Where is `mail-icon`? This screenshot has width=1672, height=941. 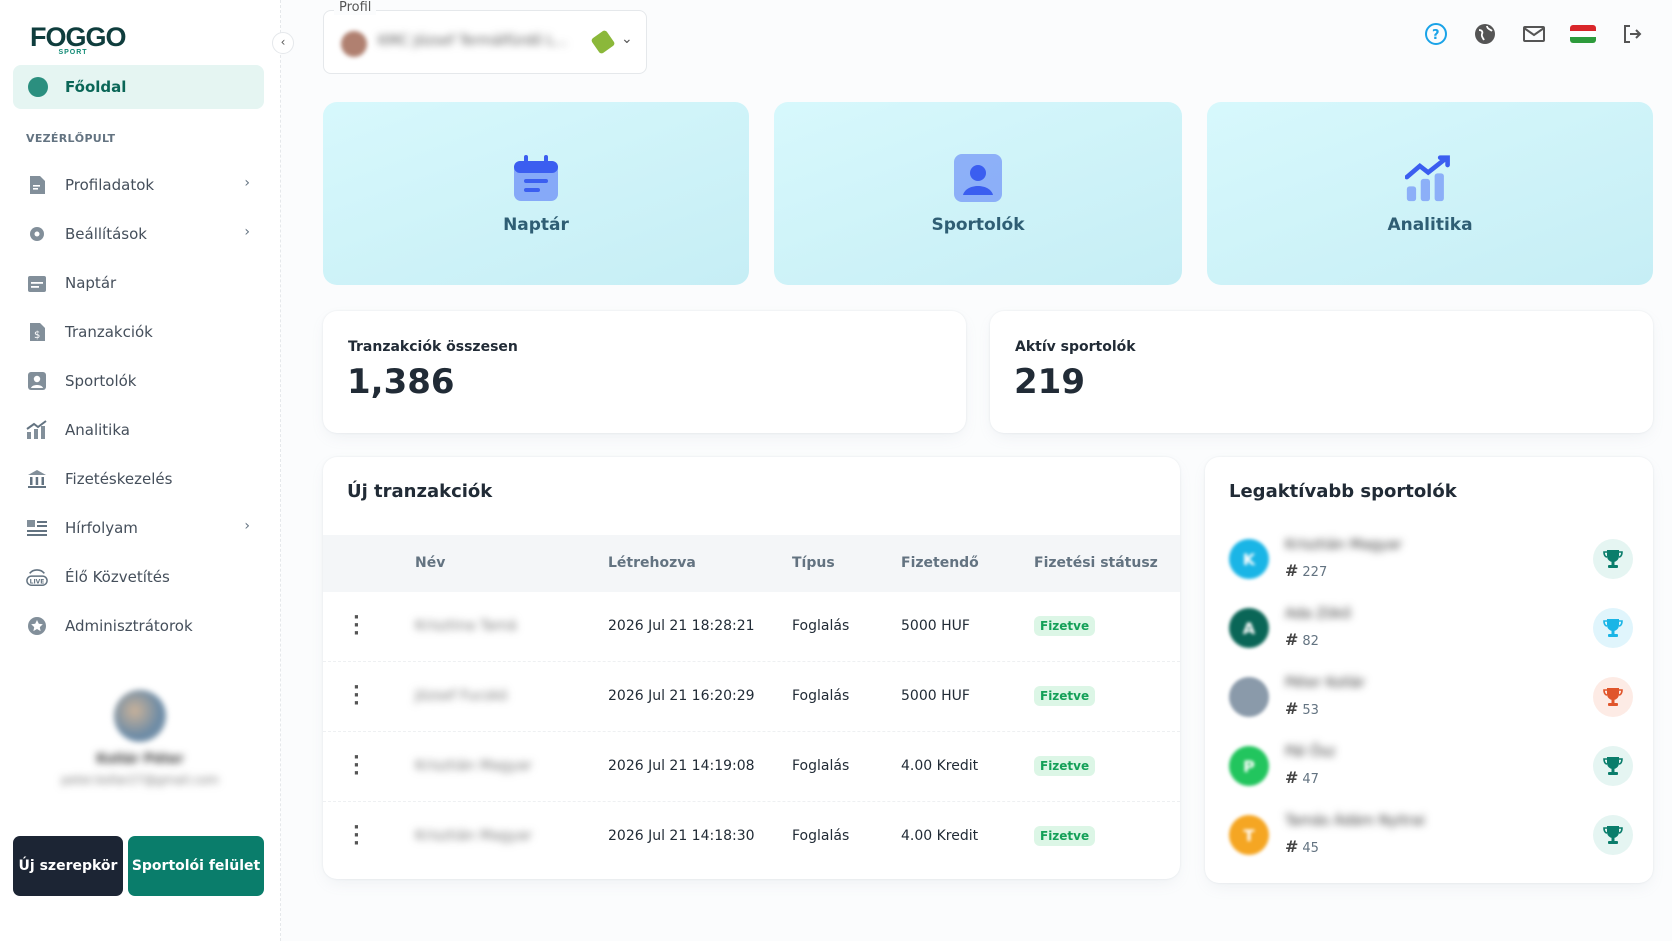
mail-icon is located at coordinates (1534, 34).